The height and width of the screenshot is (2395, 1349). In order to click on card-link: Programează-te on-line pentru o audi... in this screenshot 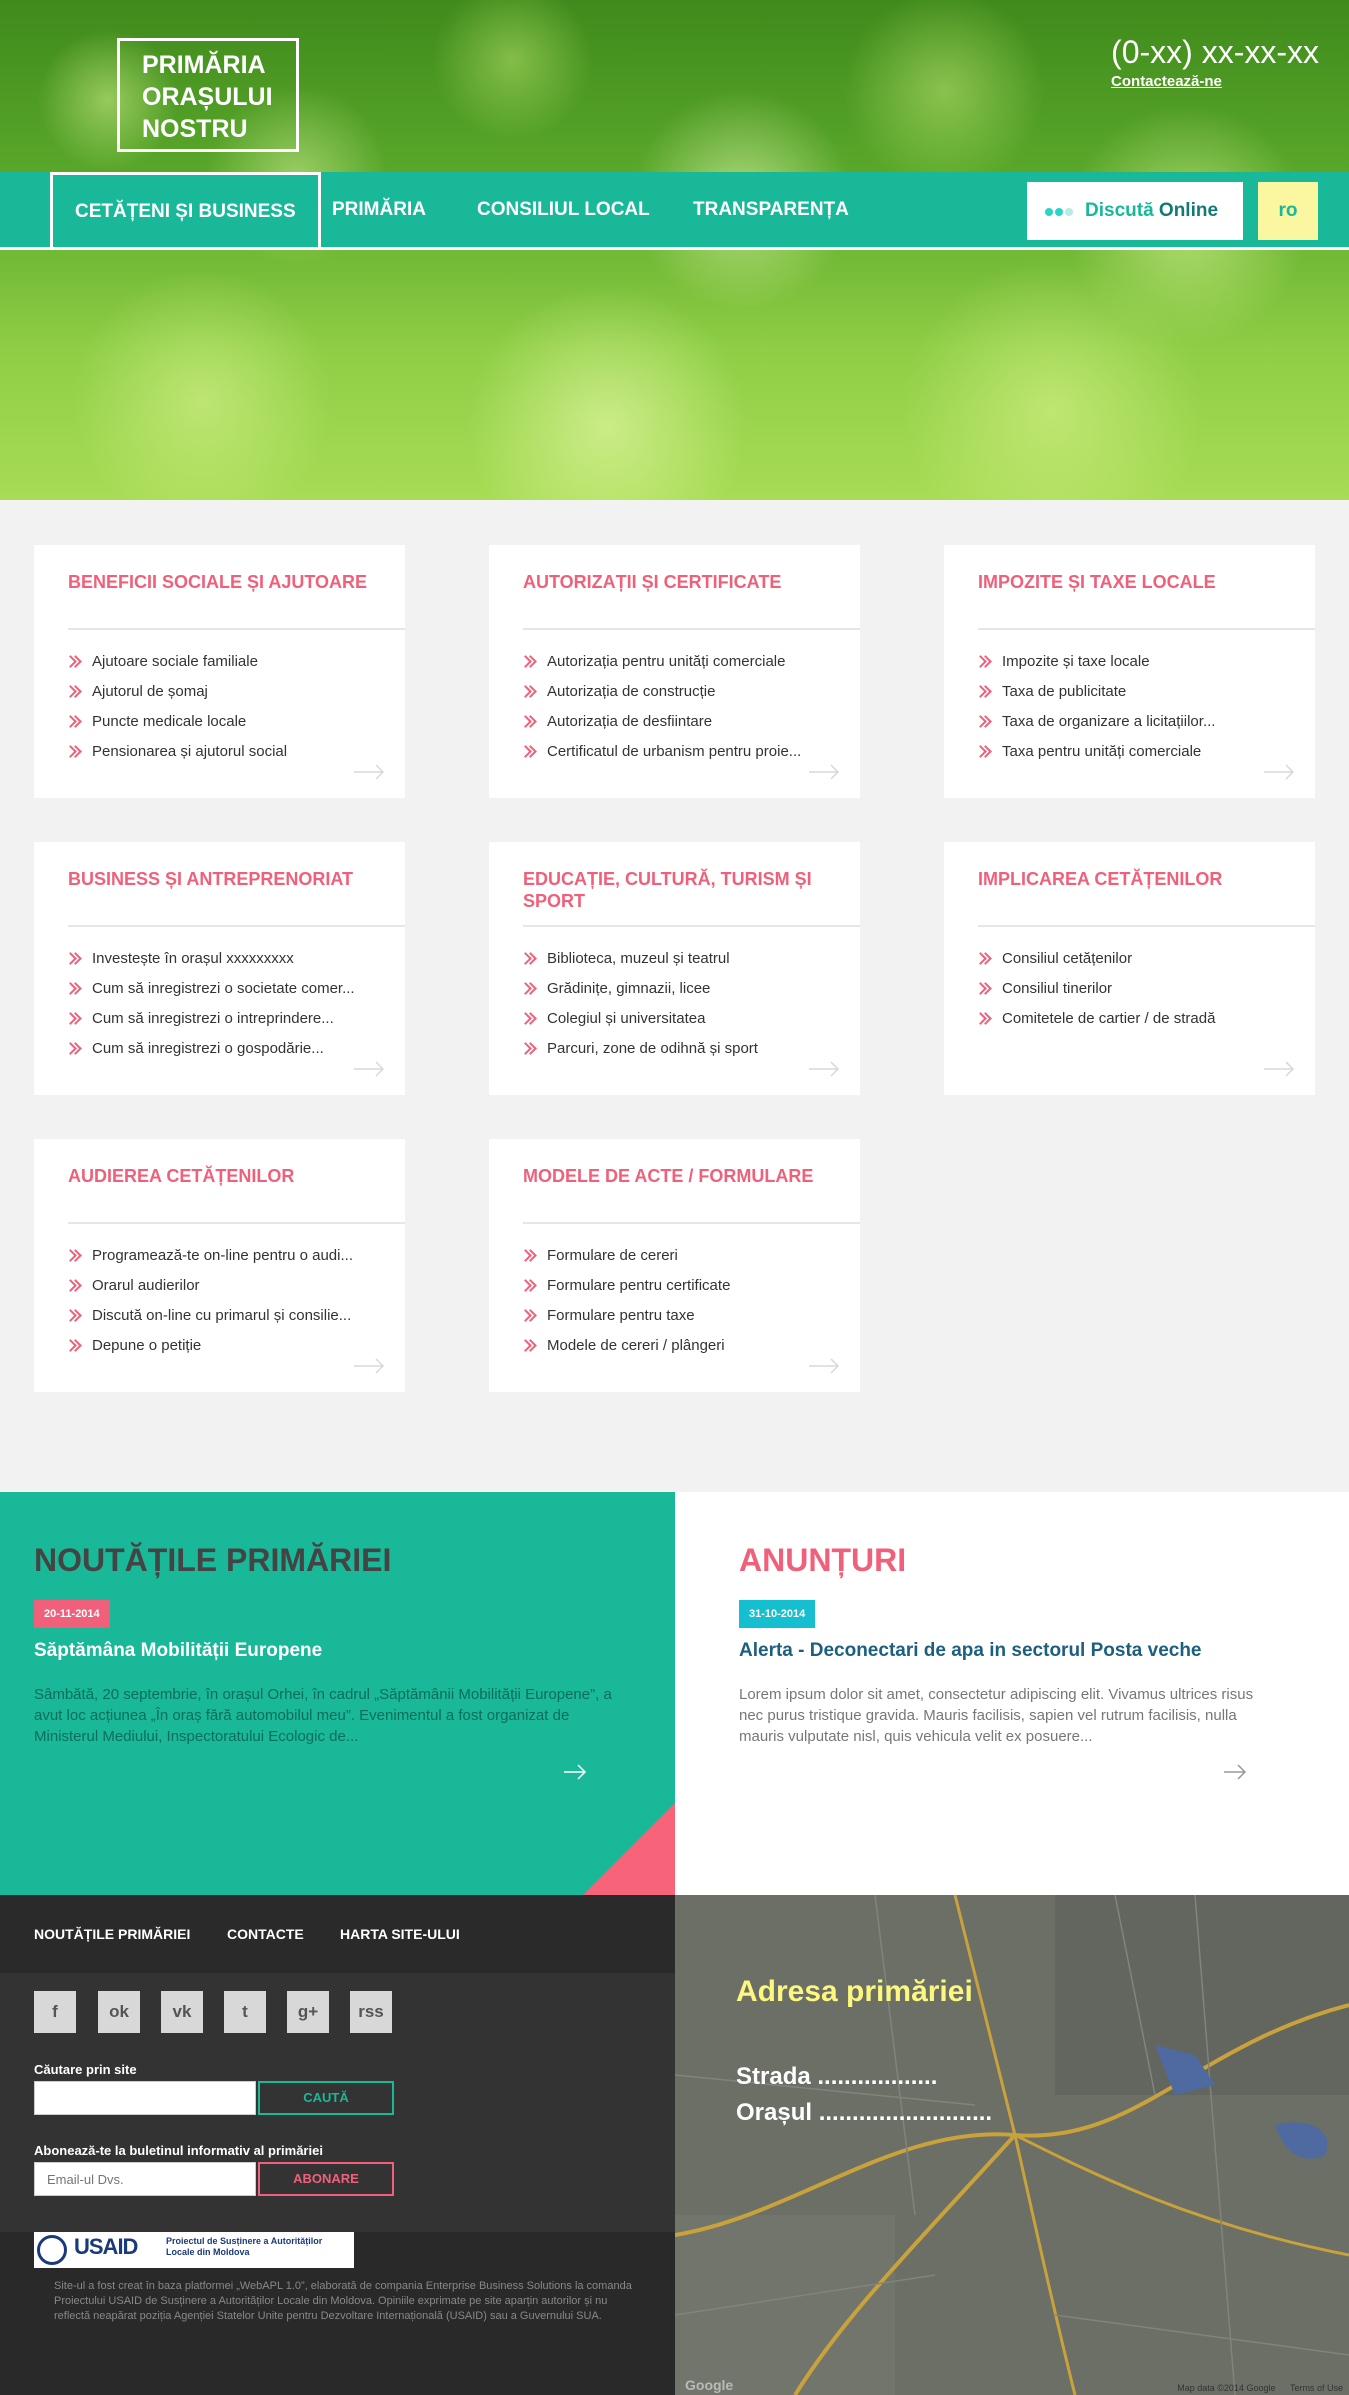, I will do `click(223, 1256)`.